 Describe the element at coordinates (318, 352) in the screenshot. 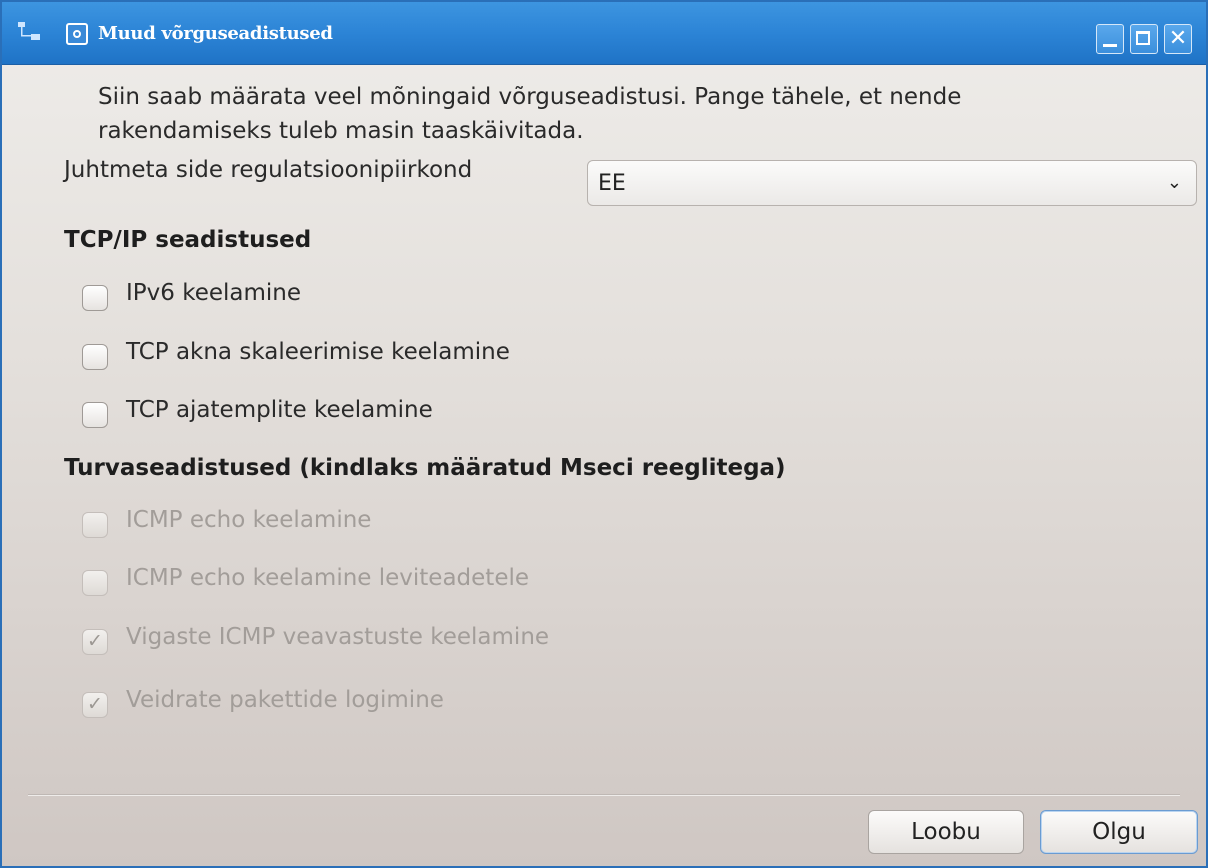

I see `checkbox-label: TCP akna skaleerimise keelamine` at that location.